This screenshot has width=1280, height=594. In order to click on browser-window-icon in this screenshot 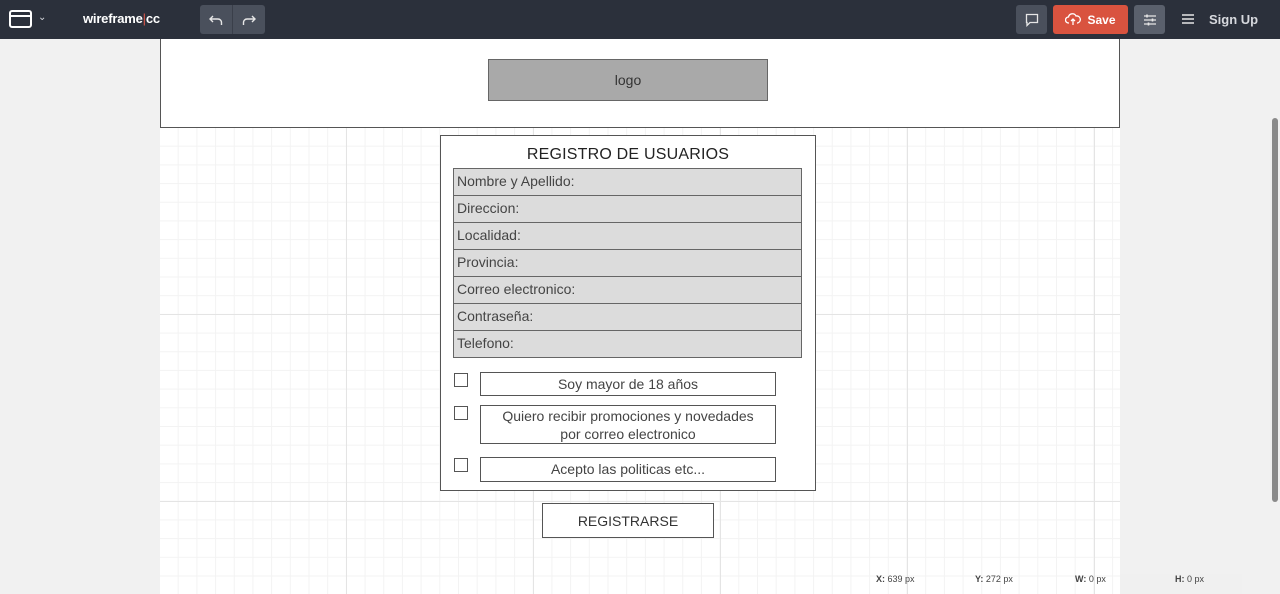, I will do `click(20, 19)`.